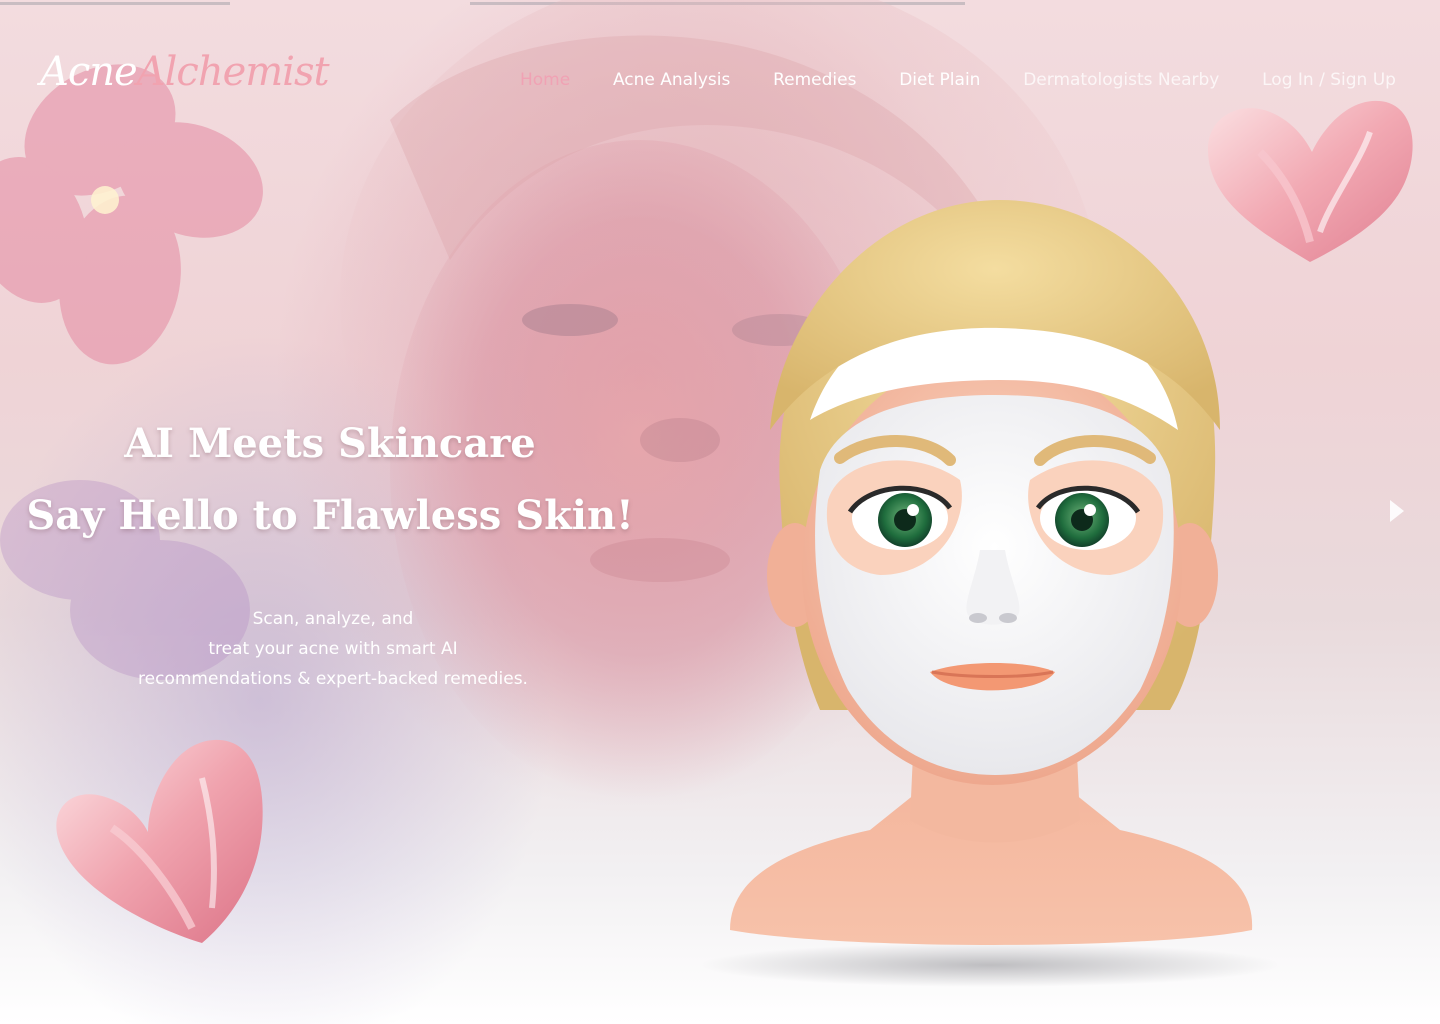 The height and width of the screenshot is (1024, 1440). What do you see at coordinates (233, 72) in the screenshot?
I see `logo-word-alchemist: Alchemist` at bounding box center [233, 72].